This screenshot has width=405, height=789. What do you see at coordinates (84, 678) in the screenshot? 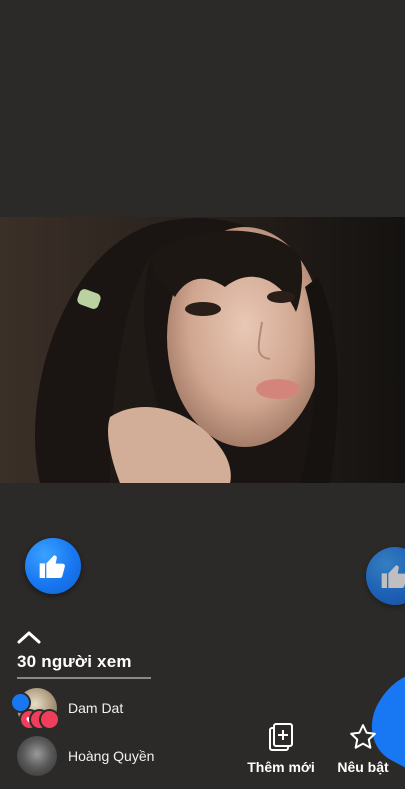
I see `divider` at bounding box center [84, 678].